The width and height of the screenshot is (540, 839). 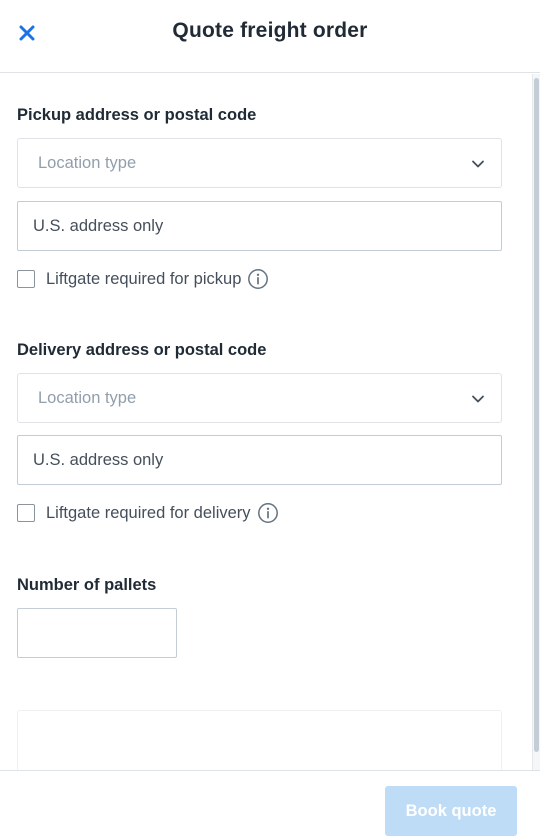 I want to click on modal-header: Quote freight order, so click(x=270, y=36).